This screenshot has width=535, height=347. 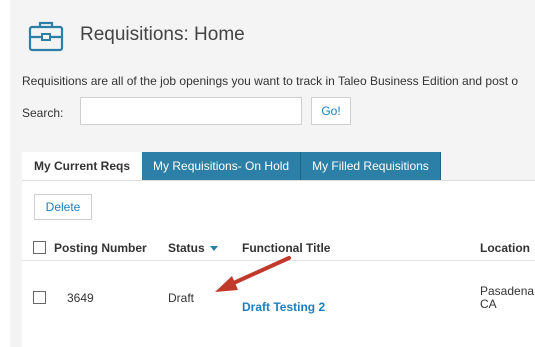 I want to click on briefcase-icon, so click(x=46, y=36).